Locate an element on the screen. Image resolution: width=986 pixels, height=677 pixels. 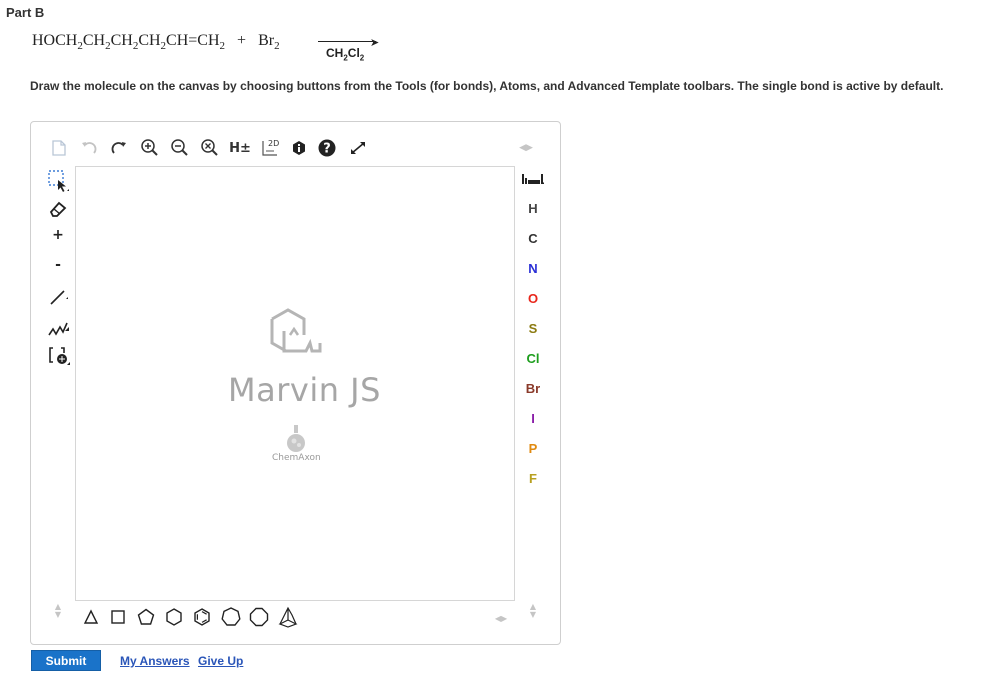
chain-tool-icon is located at coordinates (58, 327).